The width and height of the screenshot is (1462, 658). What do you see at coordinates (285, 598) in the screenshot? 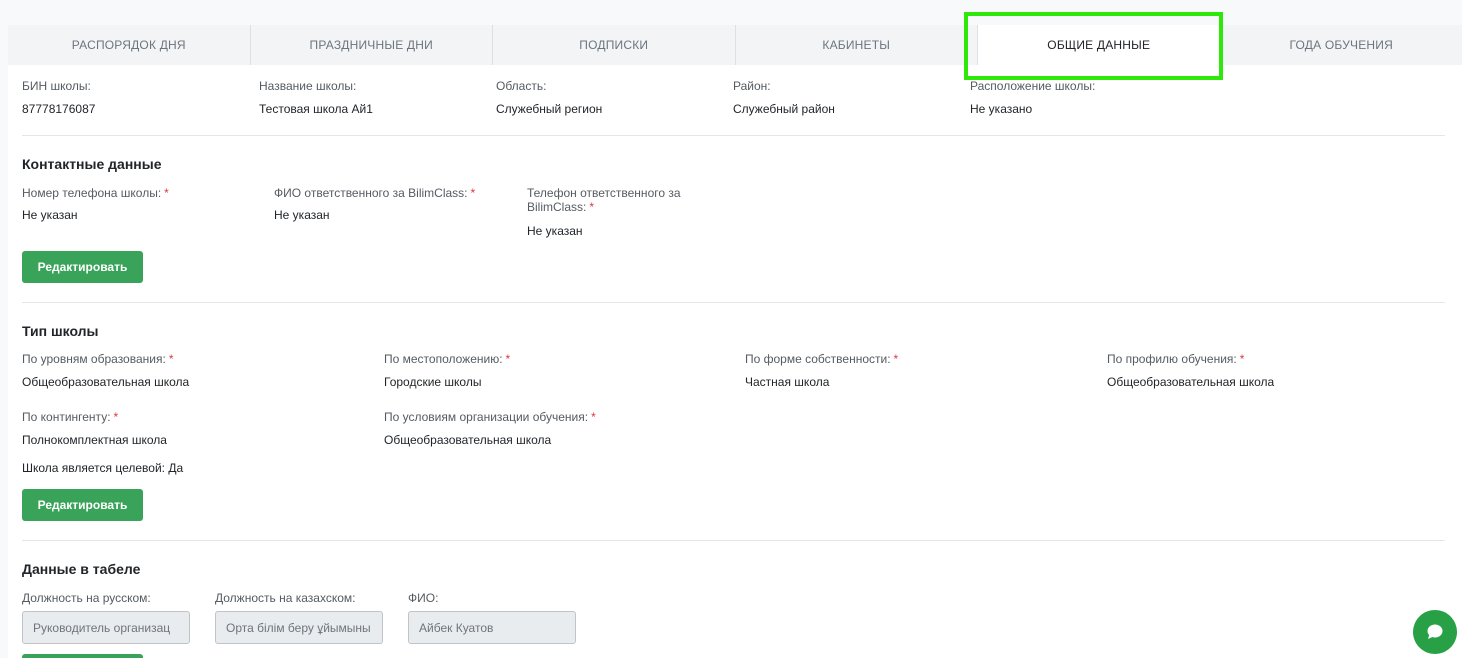
I see `position-kz-label: Должность на казахском:` at bounding box center [285, 598].